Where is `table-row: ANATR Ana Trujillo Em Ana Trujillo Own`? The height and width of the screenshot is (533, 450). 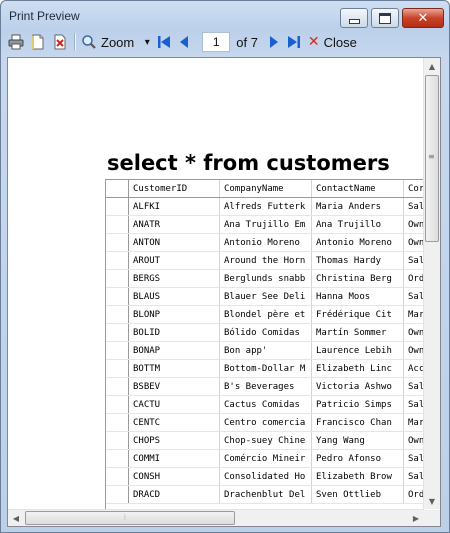 table-row: ANATR Ana Trujillo Em Ana Trujillo Own is located at coordinates (265, 224).